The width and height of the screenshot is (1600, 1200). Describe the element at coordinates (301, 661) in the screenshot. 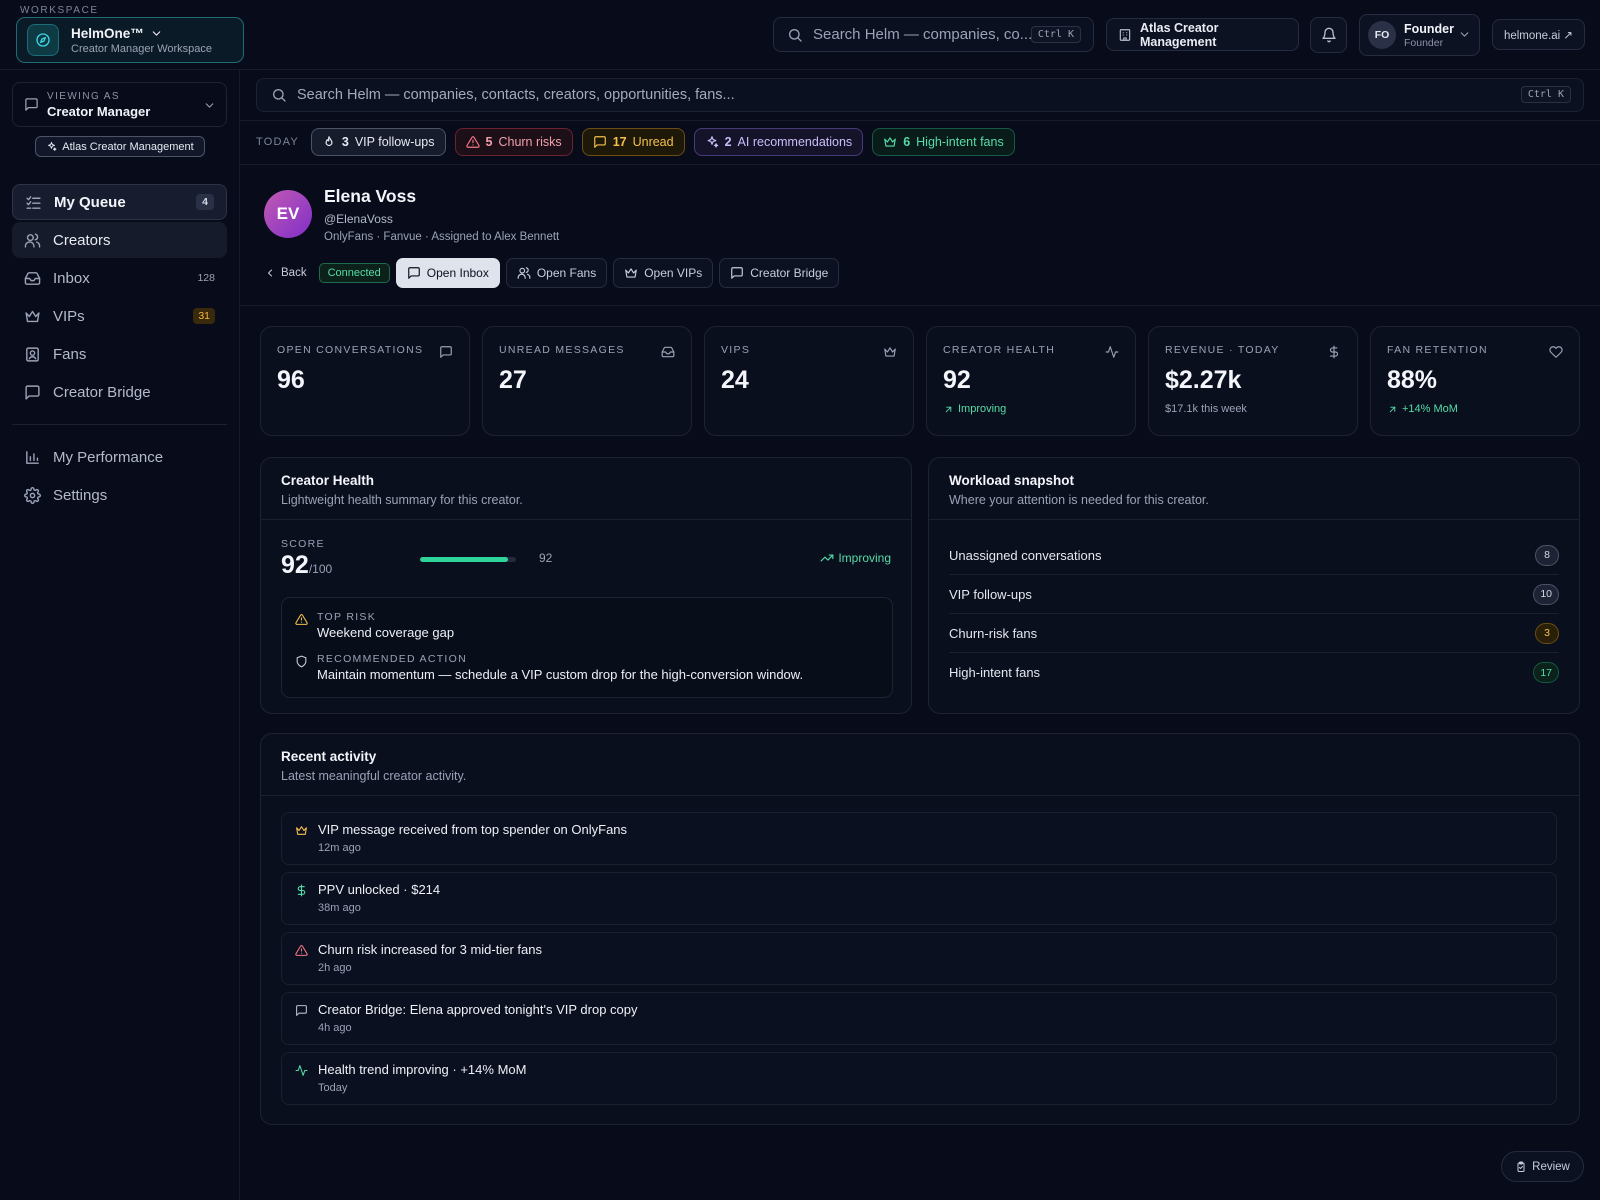

I see `shield-icon` at that location.